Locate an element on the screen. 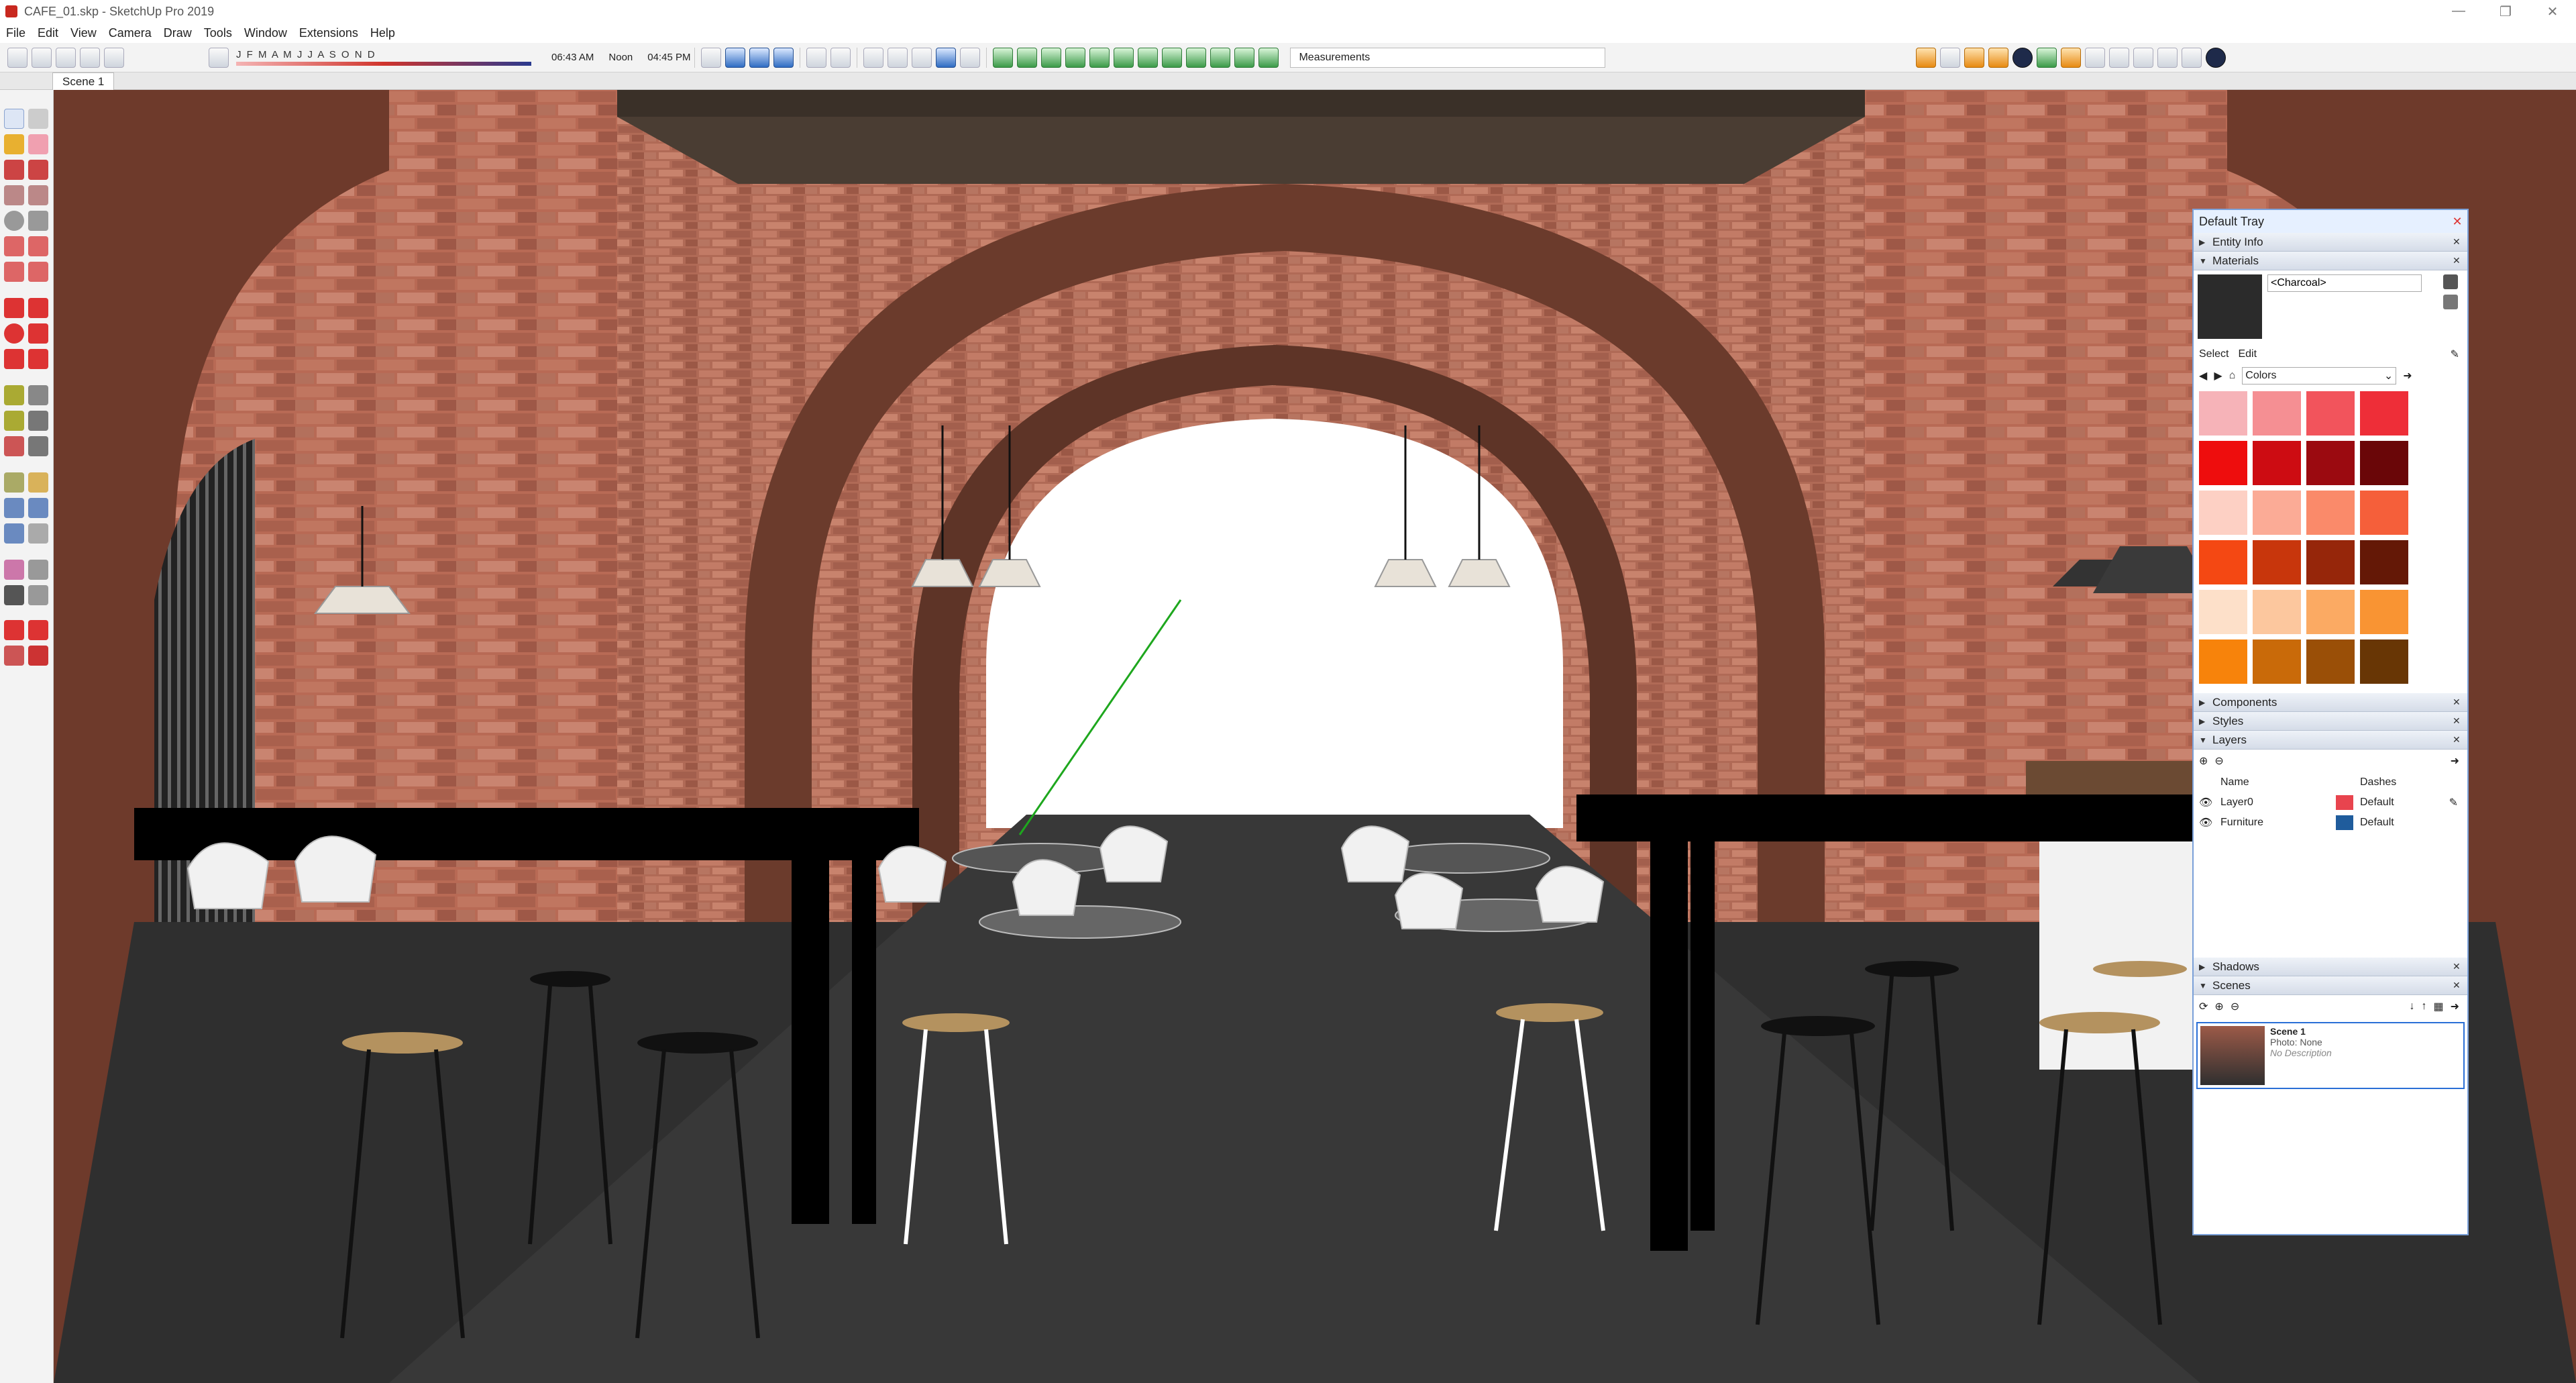  arc-icon is located at coordinates (14, 246).